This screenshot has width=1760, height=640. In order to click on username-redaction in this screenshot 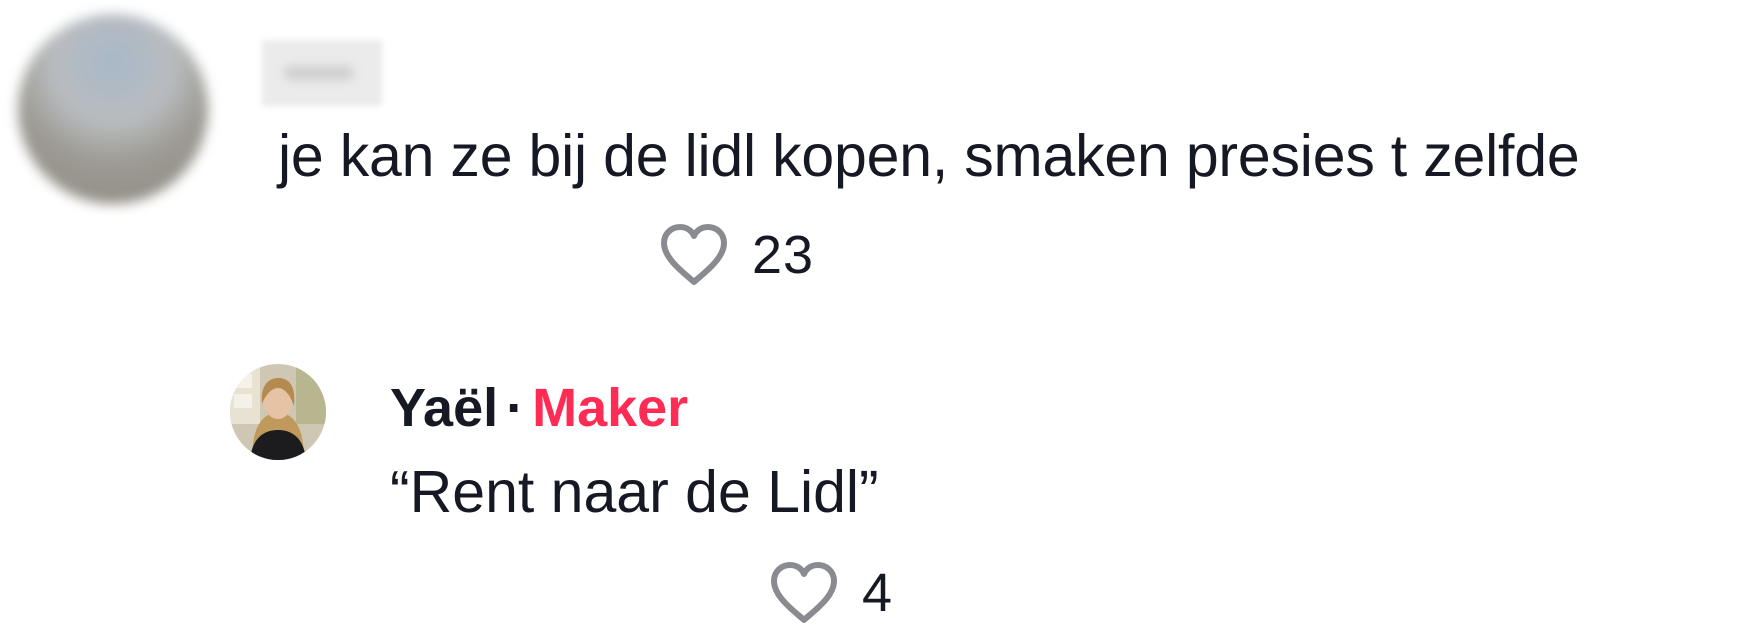, I will do `click(319, 73)`.